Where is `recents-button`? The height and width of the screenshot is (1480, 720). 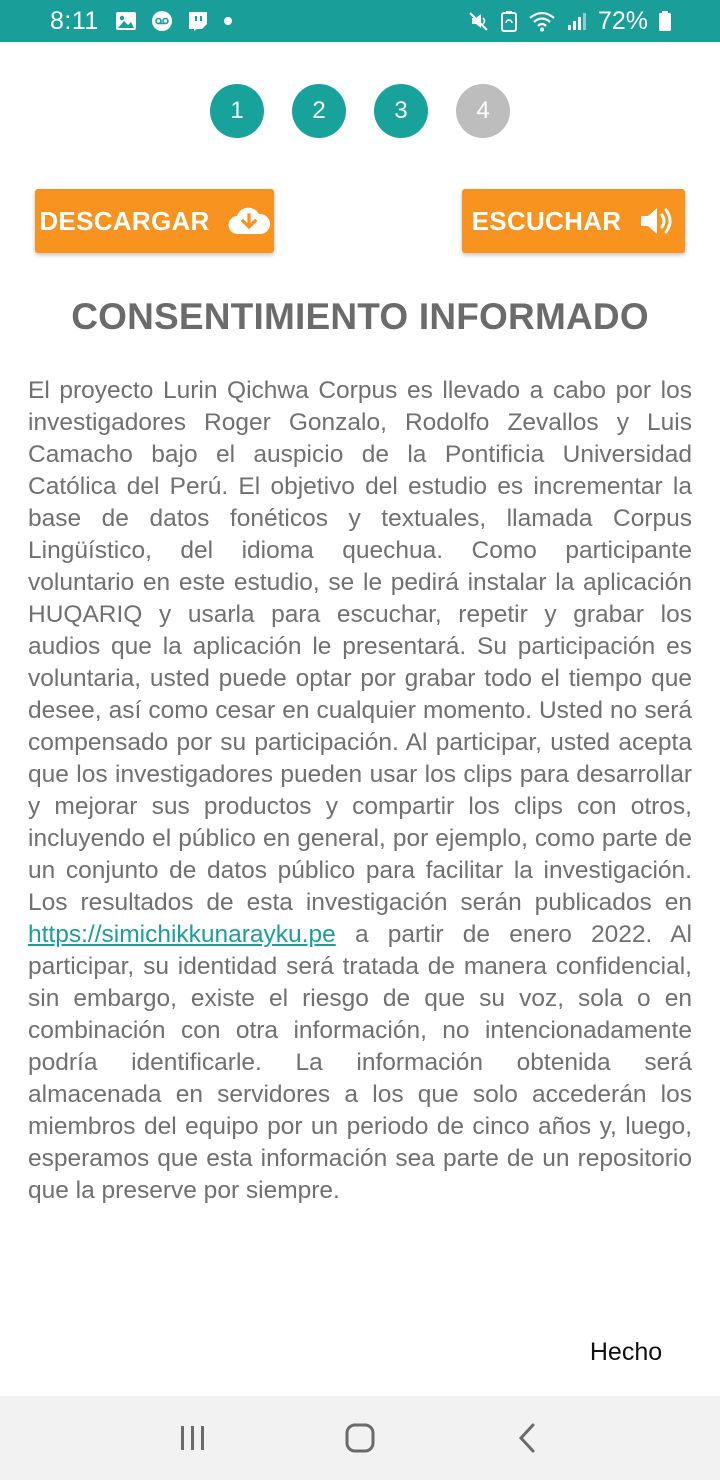 recents-button is located at coordinates (193, 1438).